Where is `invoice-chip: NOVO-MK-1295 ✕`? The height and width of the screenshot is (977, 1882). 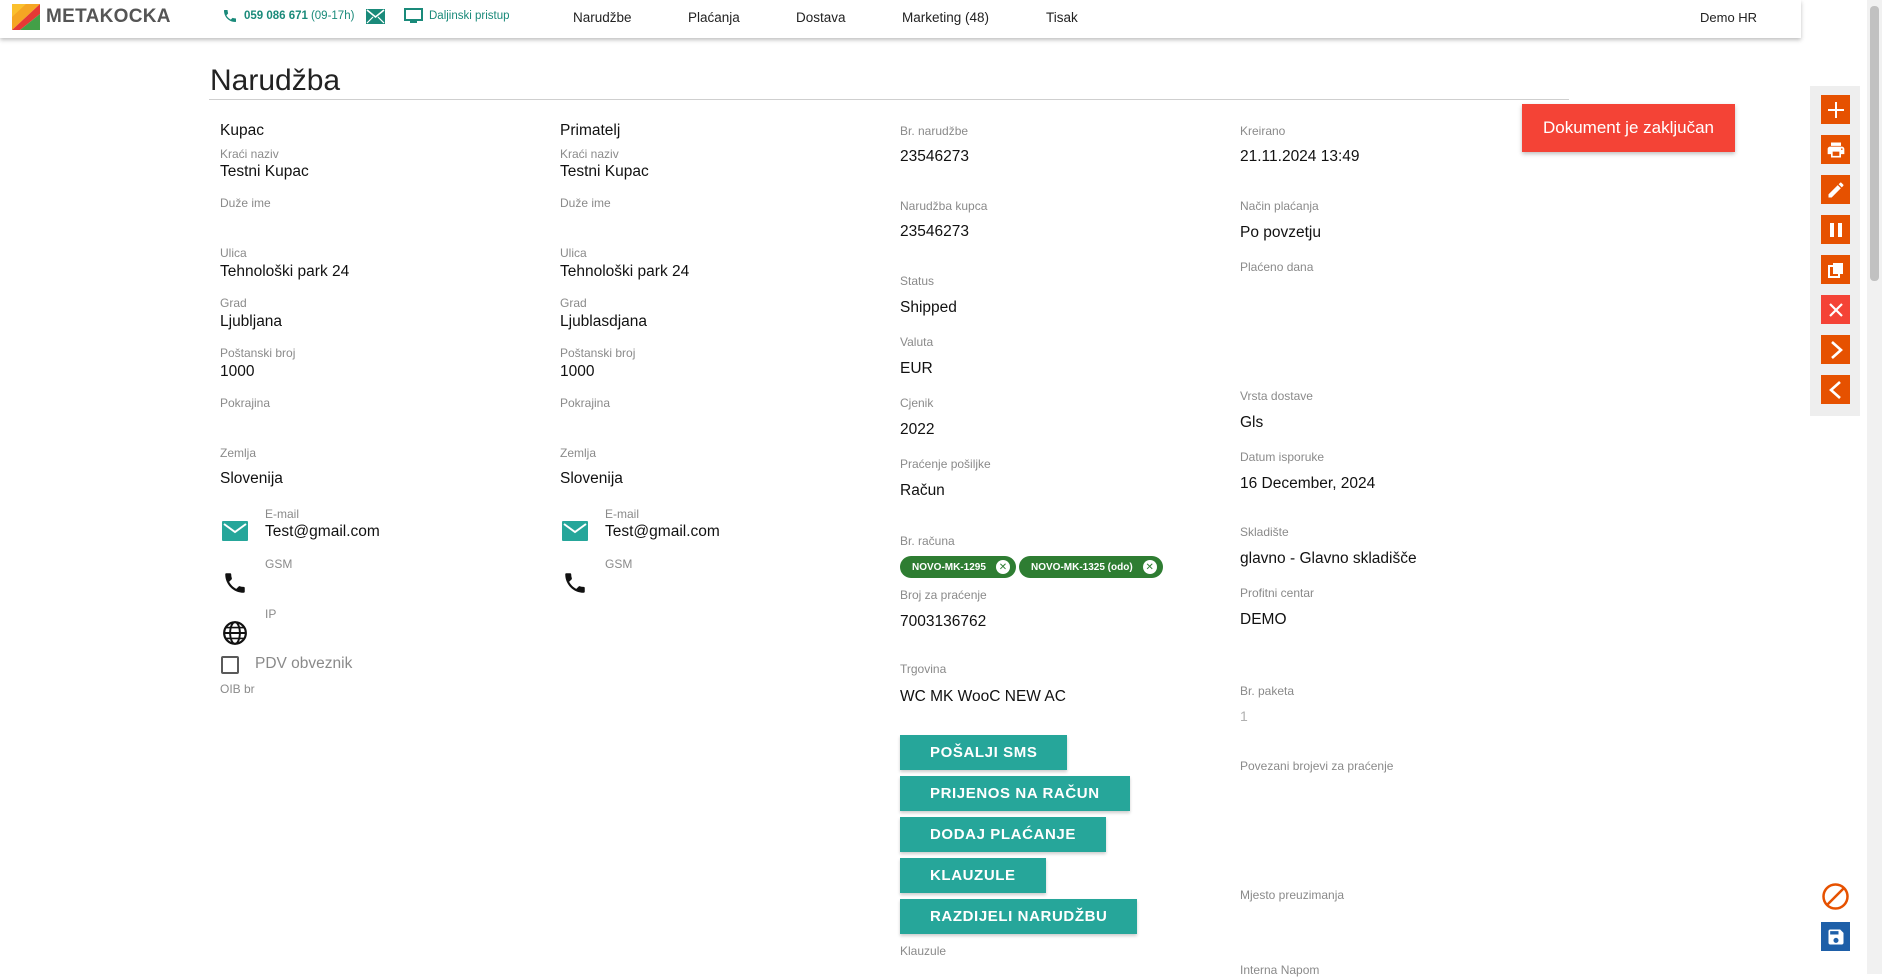
invoice-chip: NOVO-MK-1295 ✕ is located at coordinates (958, 567).